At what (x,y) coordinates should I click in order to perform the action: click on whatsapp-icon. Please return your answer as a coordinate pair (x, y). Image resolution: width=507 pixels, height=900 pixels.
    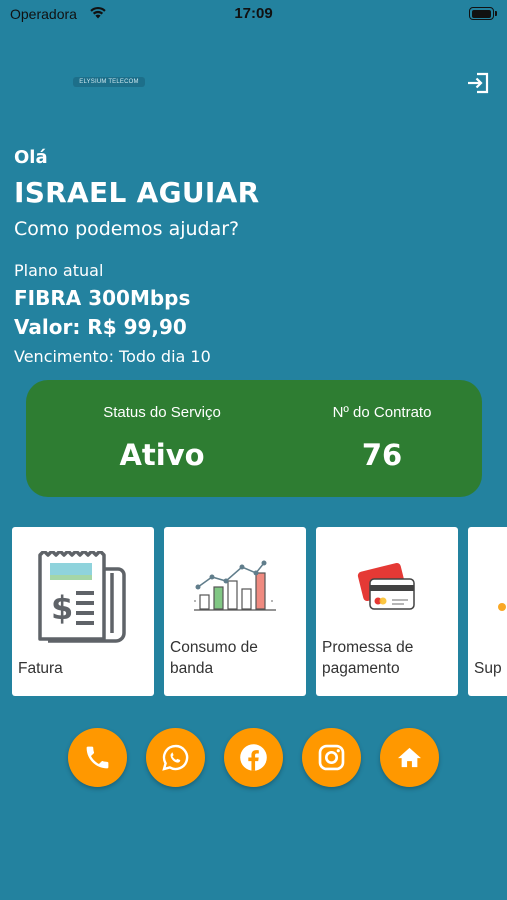
    Looking at the image, I should click on (175, 757).